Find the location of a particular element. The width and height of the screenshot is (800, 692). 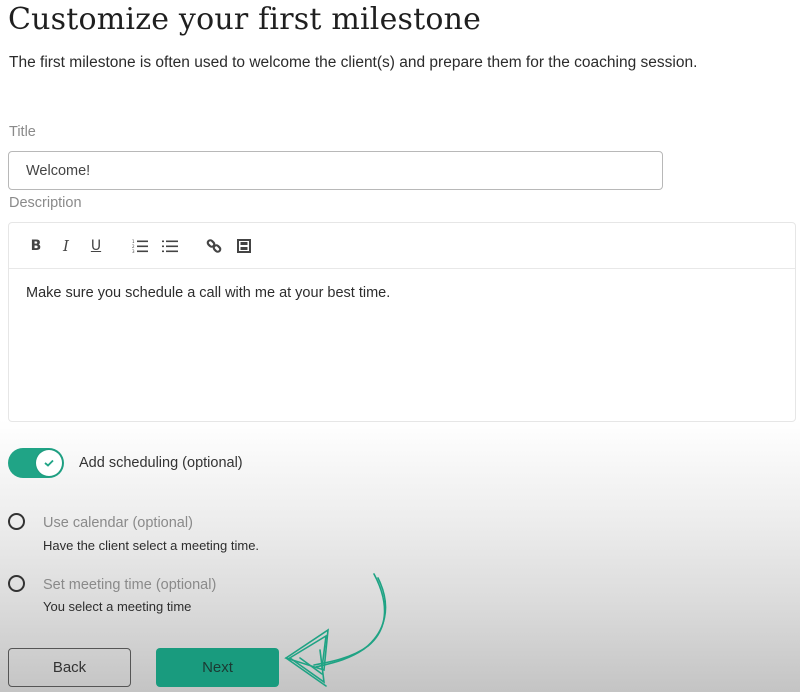

video-button is located at coordinates (244, 246).